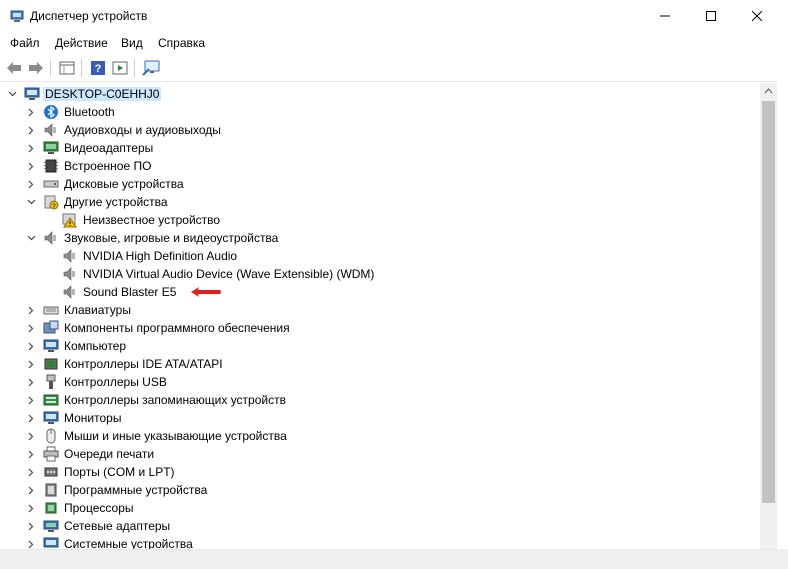 The image size is (788, 569). What do you see at coordinates (388, 559) in the screenshot?
I see `horizontal-scrollbar` at bounding box center [388, 559].